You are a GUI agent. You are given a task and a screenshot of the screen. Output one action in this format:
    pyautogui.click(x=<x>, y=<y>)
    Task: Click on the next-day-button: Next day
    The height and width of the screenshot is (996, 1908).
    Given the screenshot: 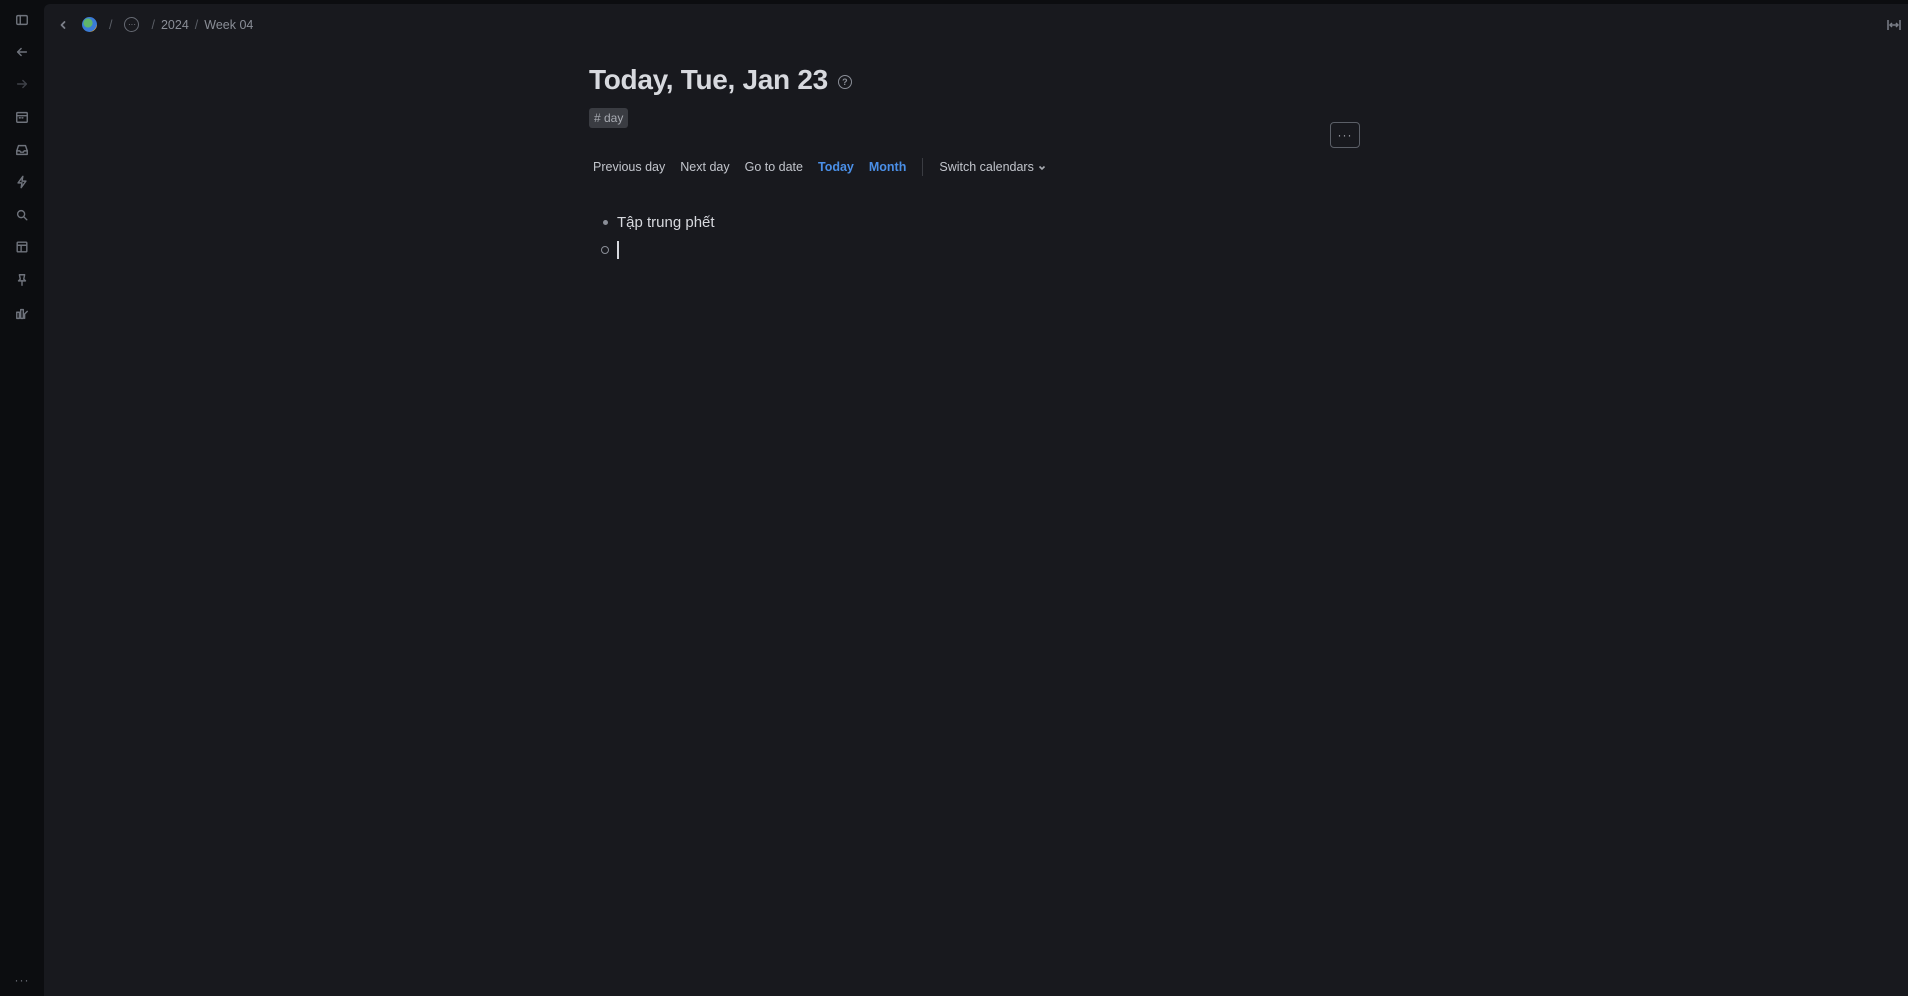 What is the action you would take?
    pyautogui.click(x=704, y=167)
    